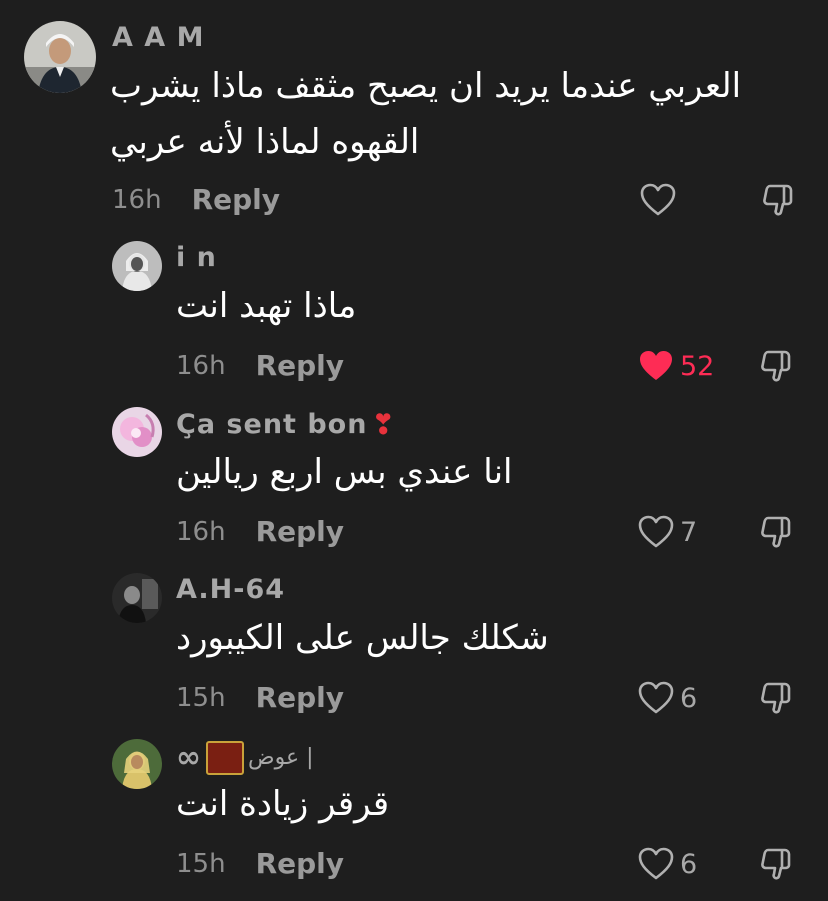 The height and width of the screenshot is (901, 828). I want to click on comment-username: A.H-64, so click(230, 589).